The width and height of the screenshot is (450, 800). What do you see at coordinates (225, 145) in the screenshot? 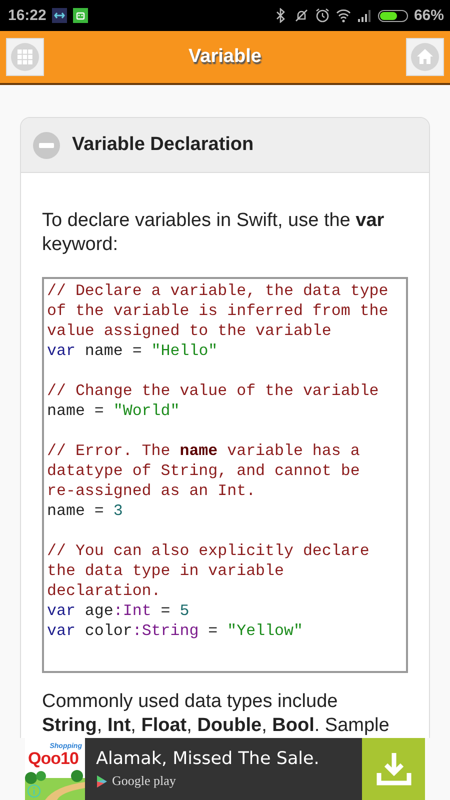
I see `section-header: Variable Declaration` at bounding box center [225, 145].